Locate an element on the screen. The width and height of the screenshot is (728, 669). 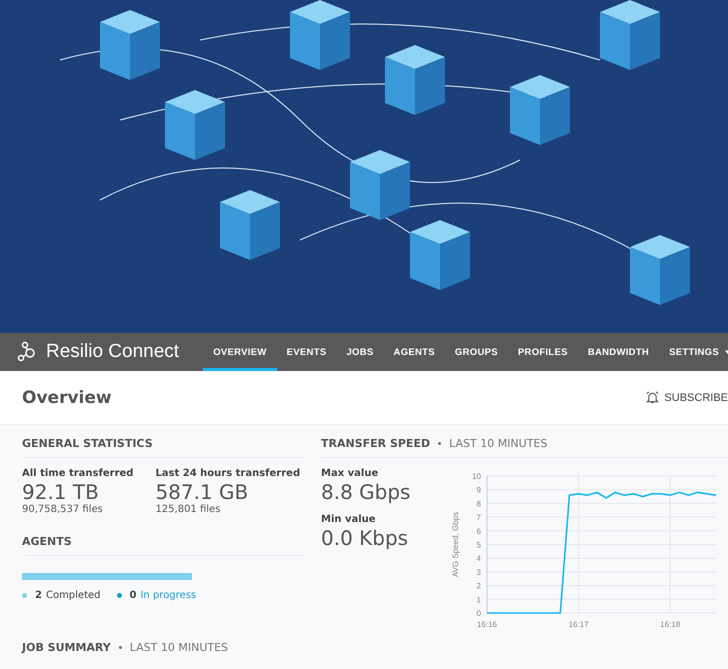
legend-label: Completed is located at coordinates (73, 595).